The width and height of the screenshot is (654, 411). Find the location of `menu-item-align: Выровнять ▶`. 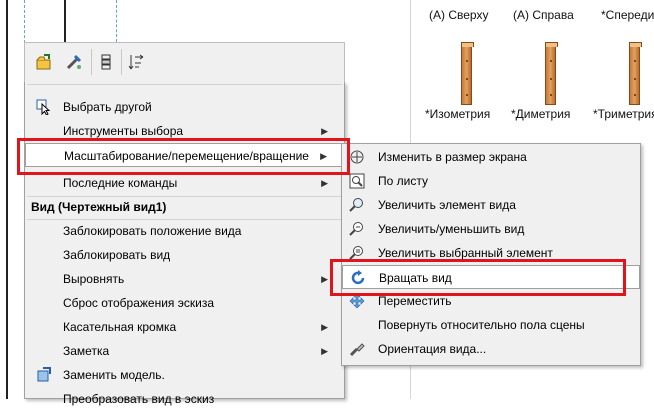

menu-item-align: Выровнять ▶ is located at coordinates (184, 279).